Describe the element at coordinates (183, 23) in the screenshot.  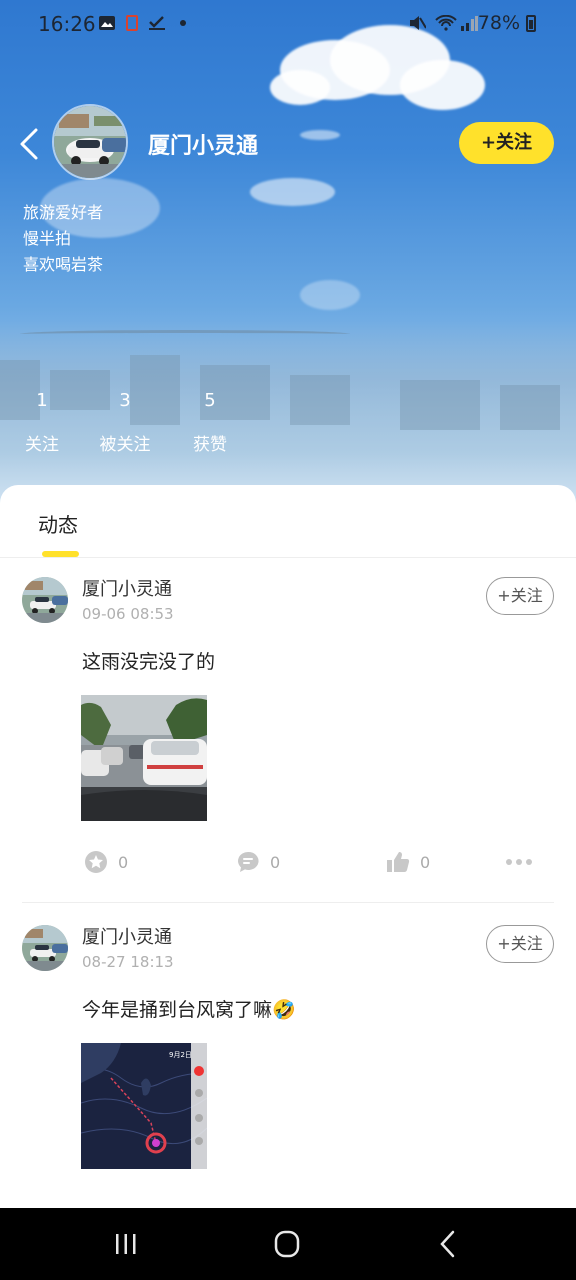
I see `dot-indicator-icon` at that location.